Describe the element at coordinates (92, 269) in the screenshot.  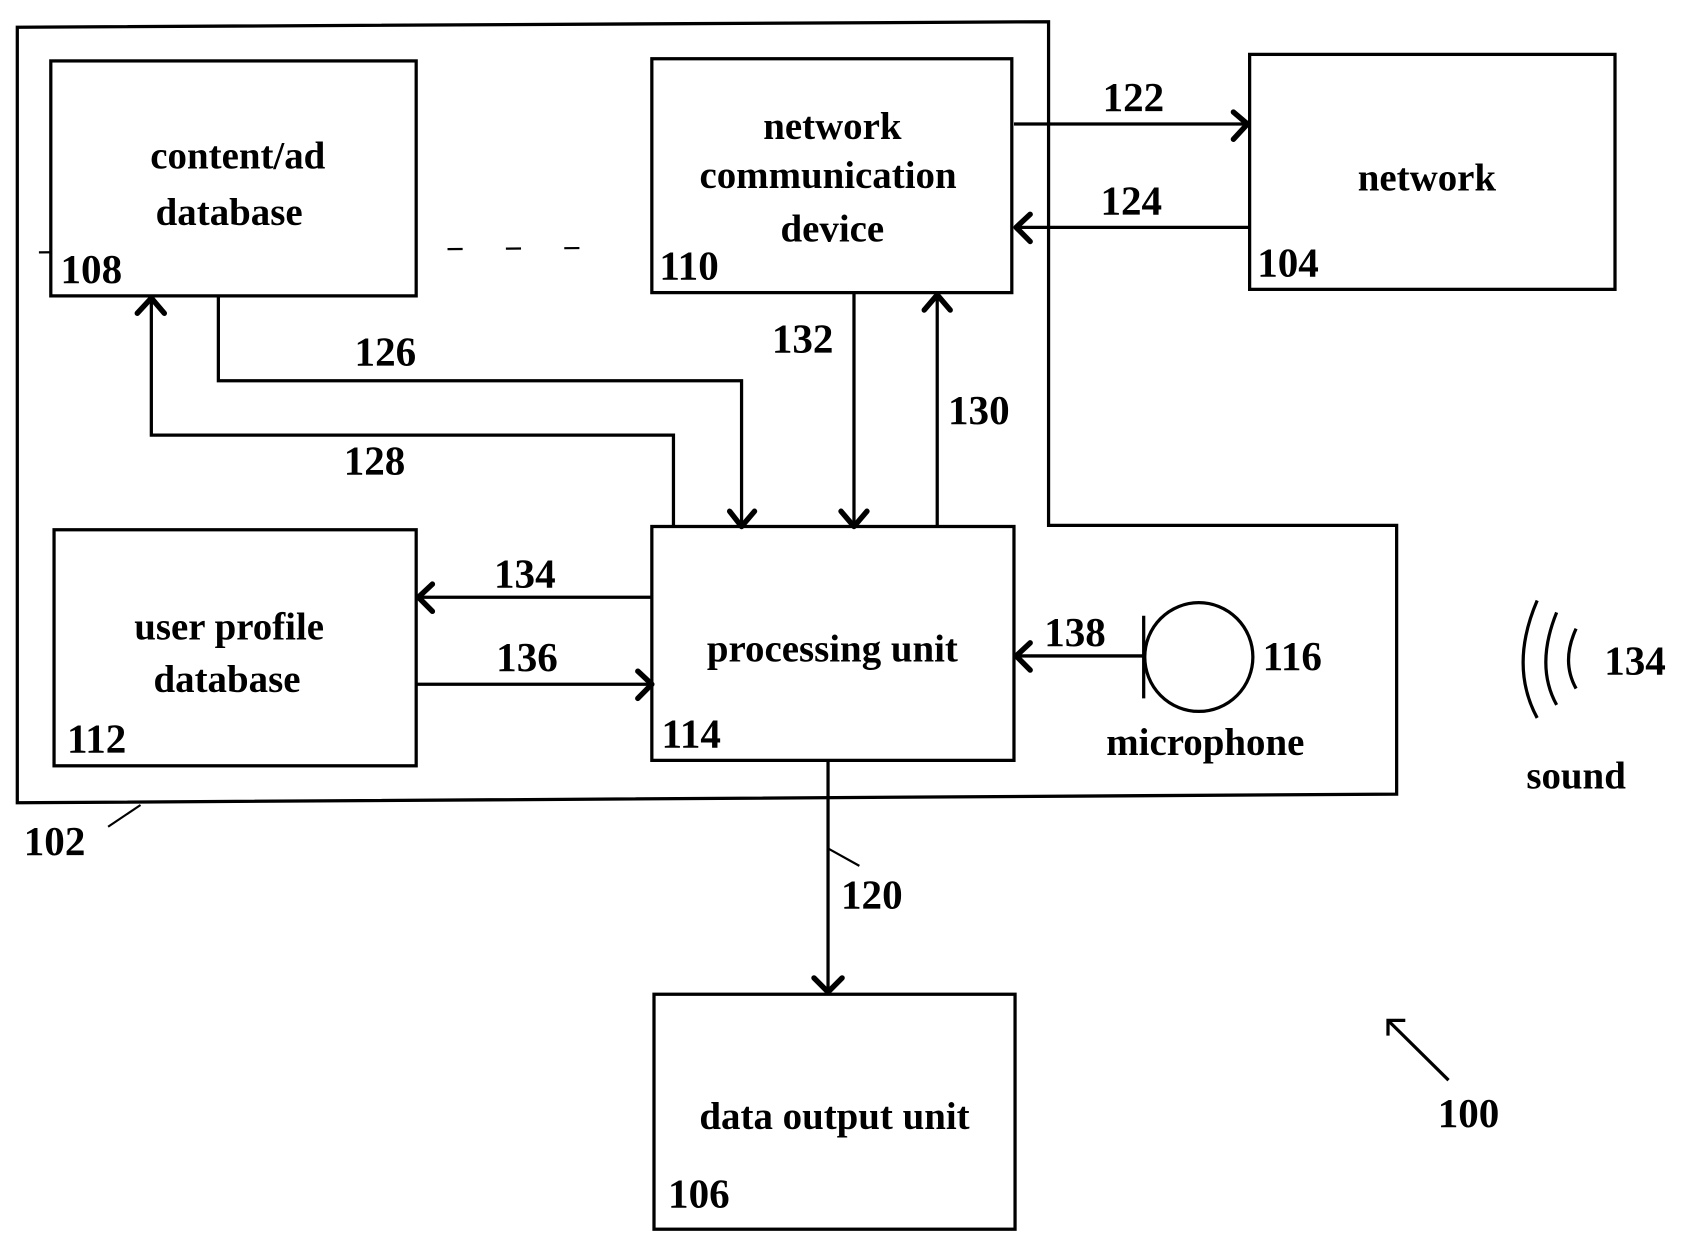
I see `content-db-ref: 108` at that location.